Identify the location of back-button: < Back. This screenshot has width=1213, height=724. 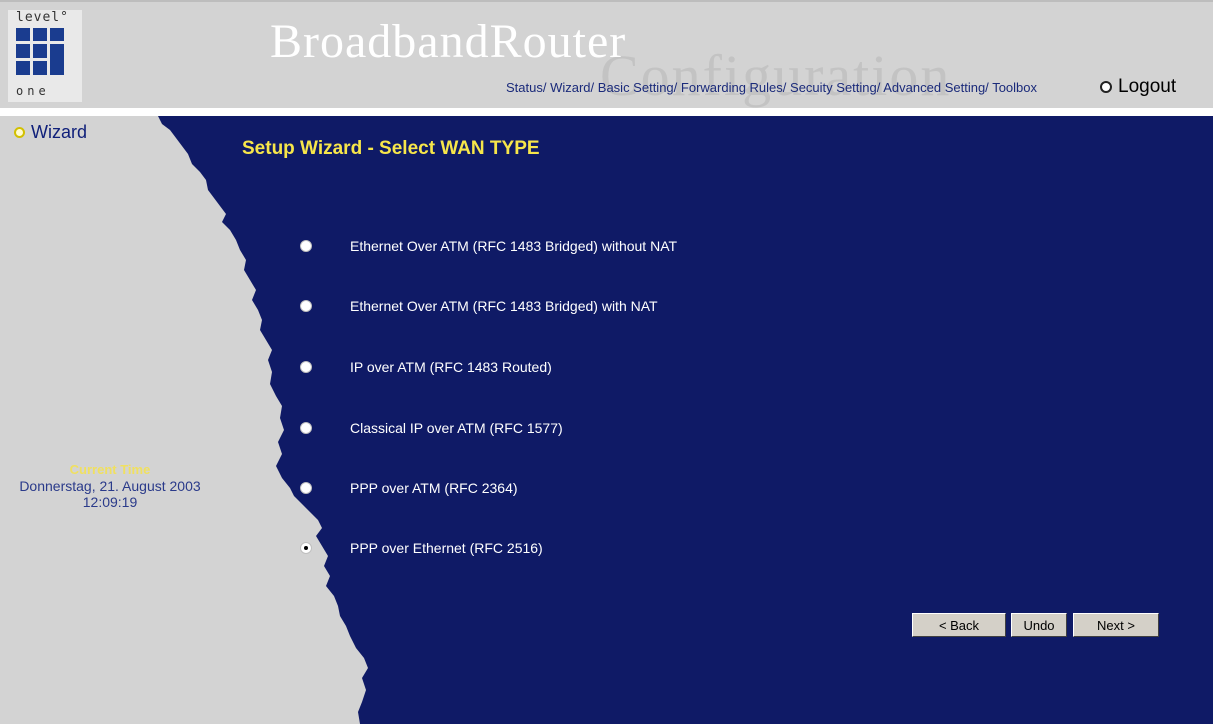
(959, 625).